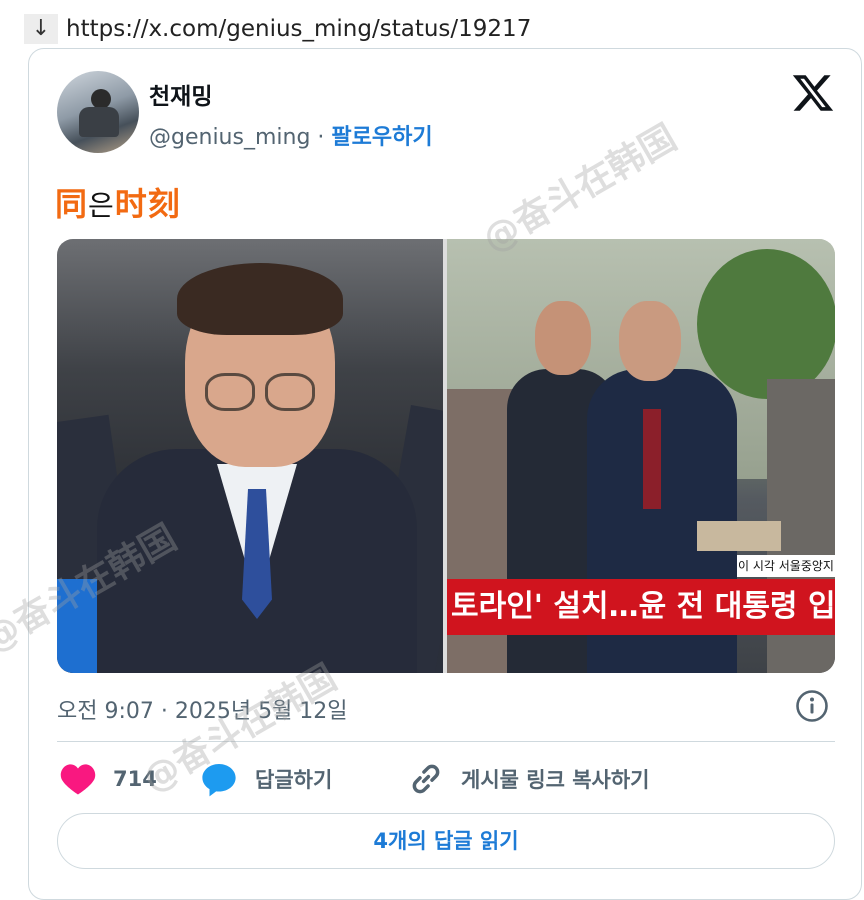 The width and height of the screenshot is (864, 900). Describe the element at coordinates (78, 779) in the screenshot. I see `heart-icon` at that location.